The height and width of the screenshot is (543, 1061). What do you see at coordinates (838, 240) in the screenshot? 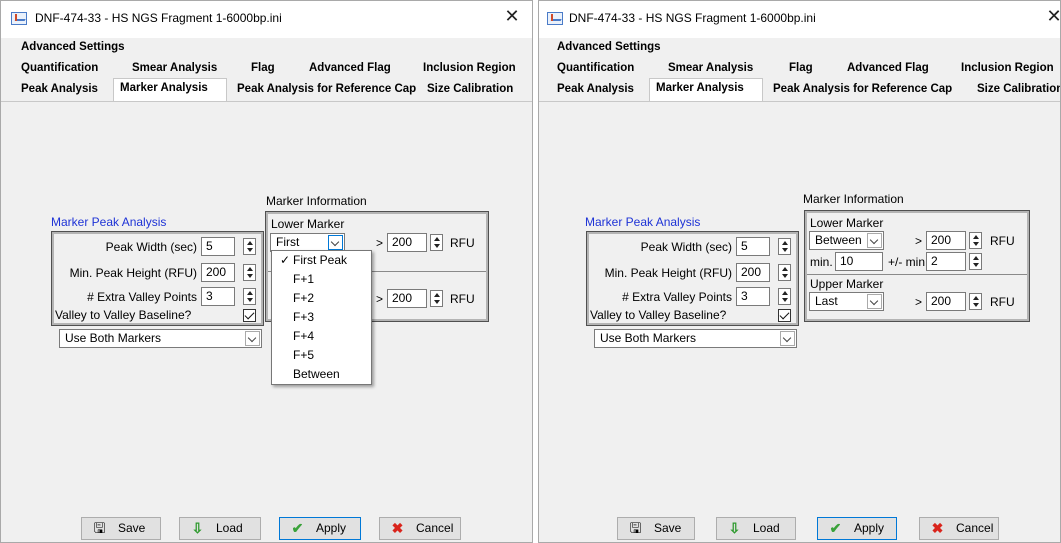
I see `lower-marker-value: Between` at bounding box center [838, 240].